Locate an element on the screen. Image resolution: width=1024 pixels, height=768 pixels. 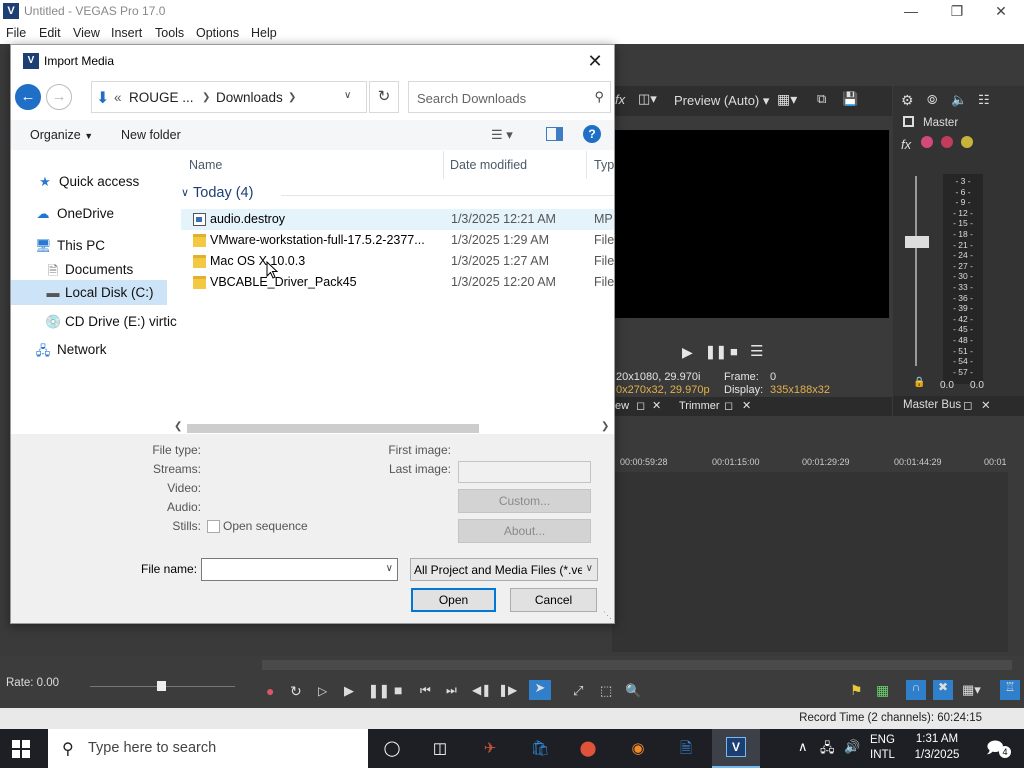
split-screen-icon: ◫▾ is located at coordinates (647, 99).